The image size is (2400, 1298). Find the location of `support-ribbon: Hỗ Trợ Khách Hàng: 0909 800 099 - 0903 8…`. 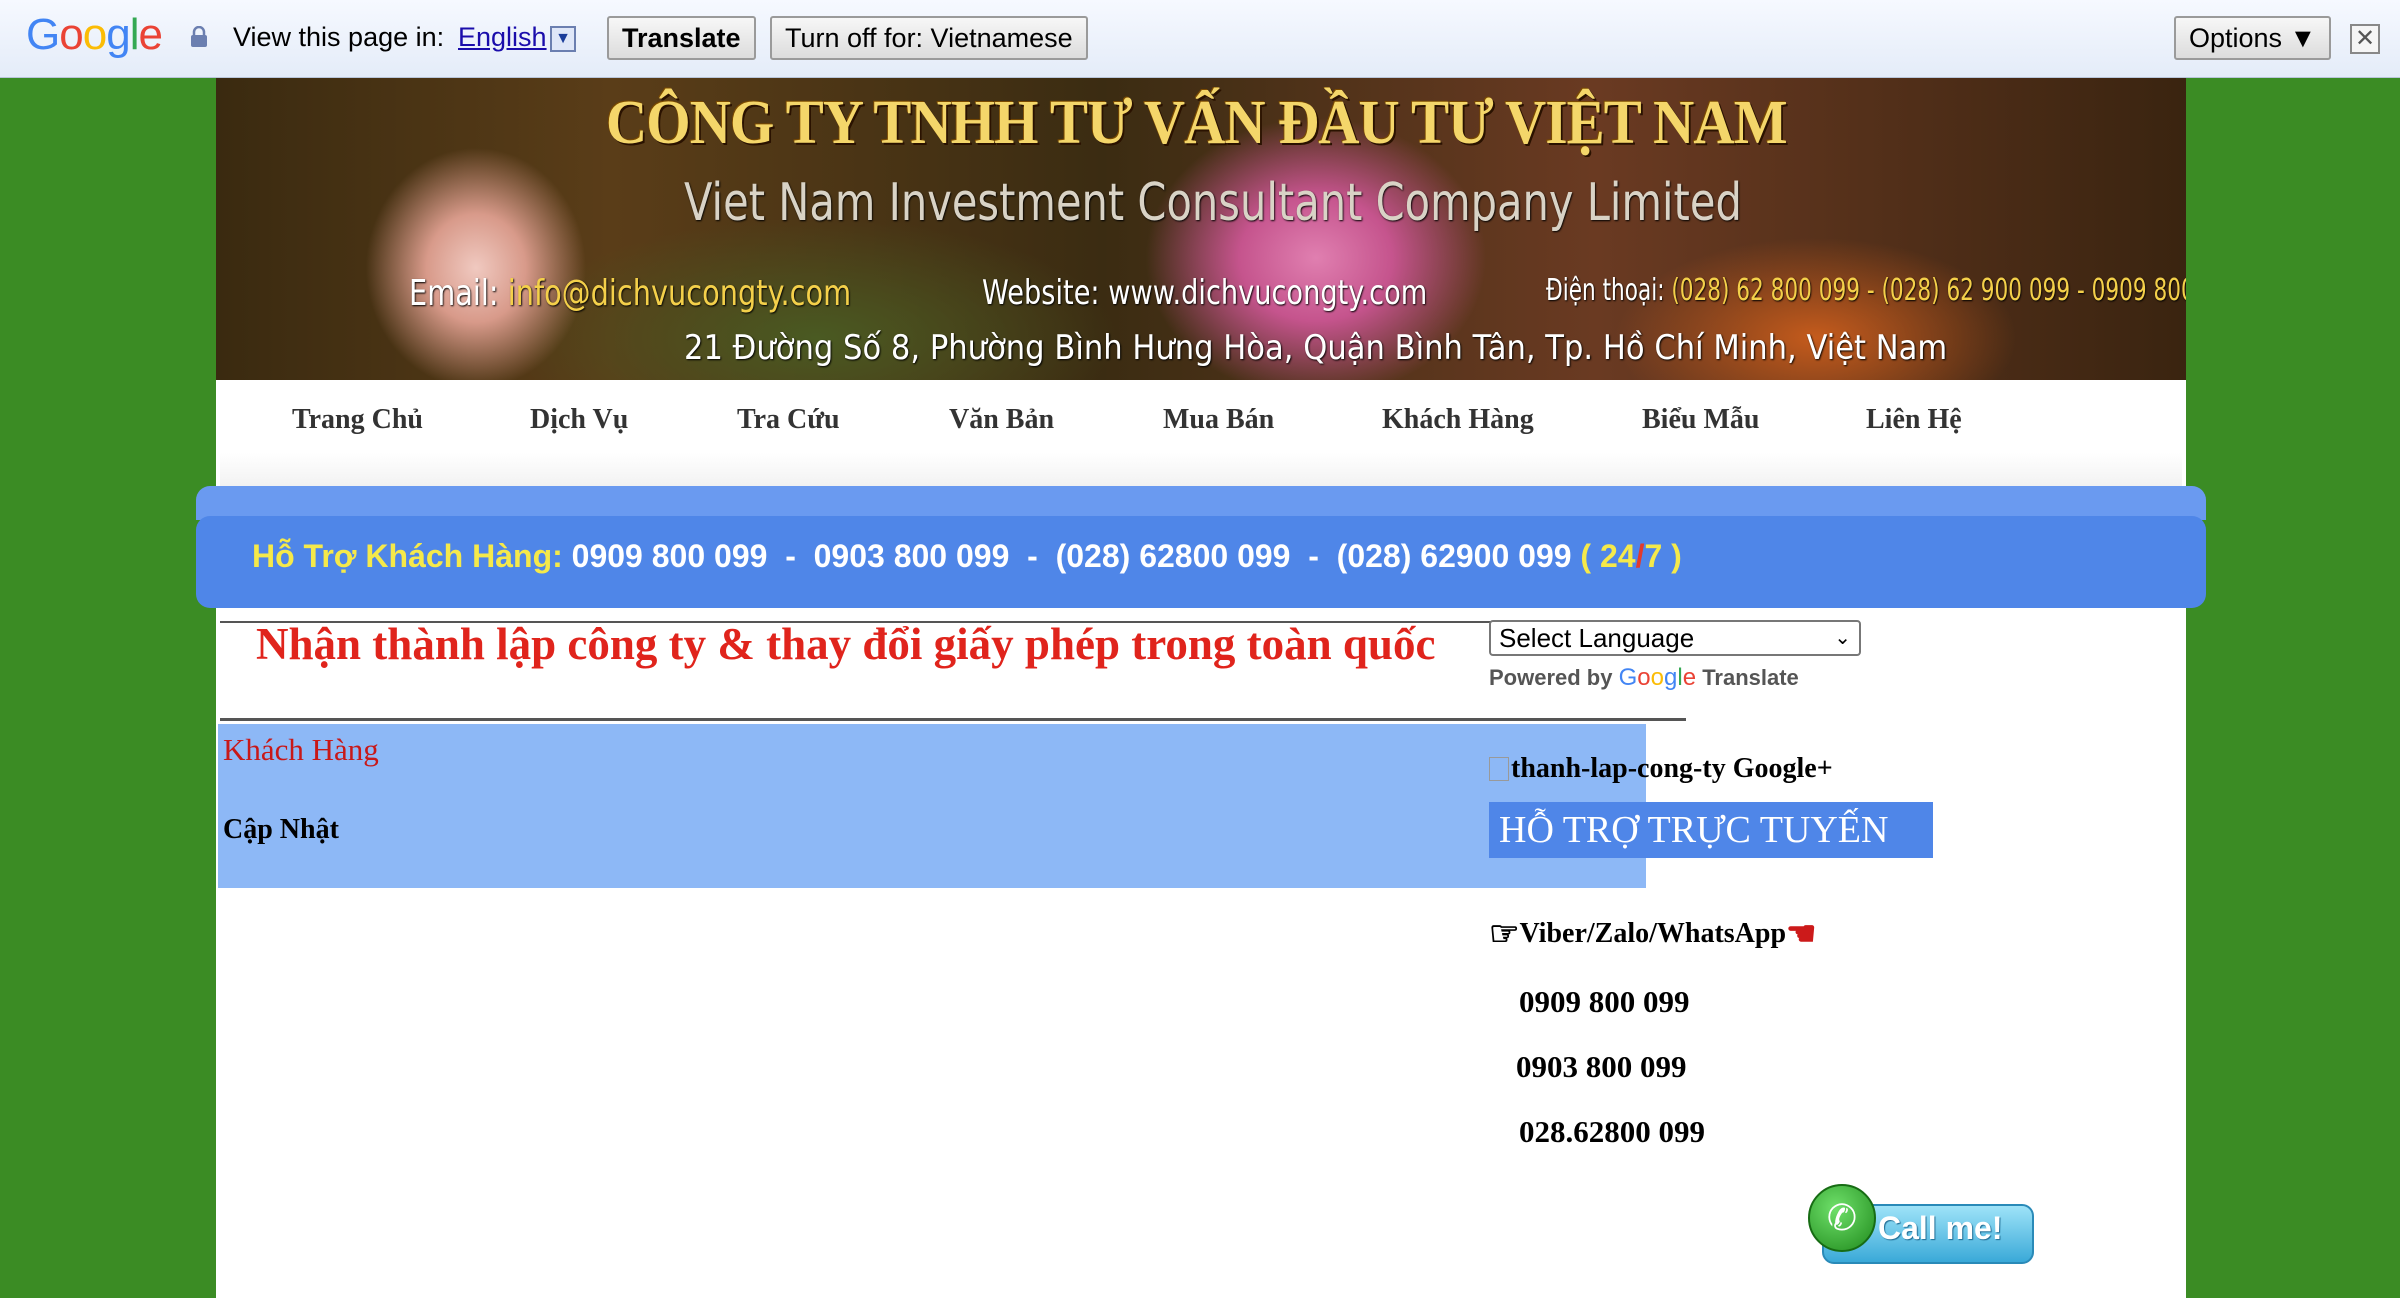

support-ribbon: Hỗ Trợ Khách Hàng: 0909 800 099 - 0903 8… is located at coordinates (1201, 554).